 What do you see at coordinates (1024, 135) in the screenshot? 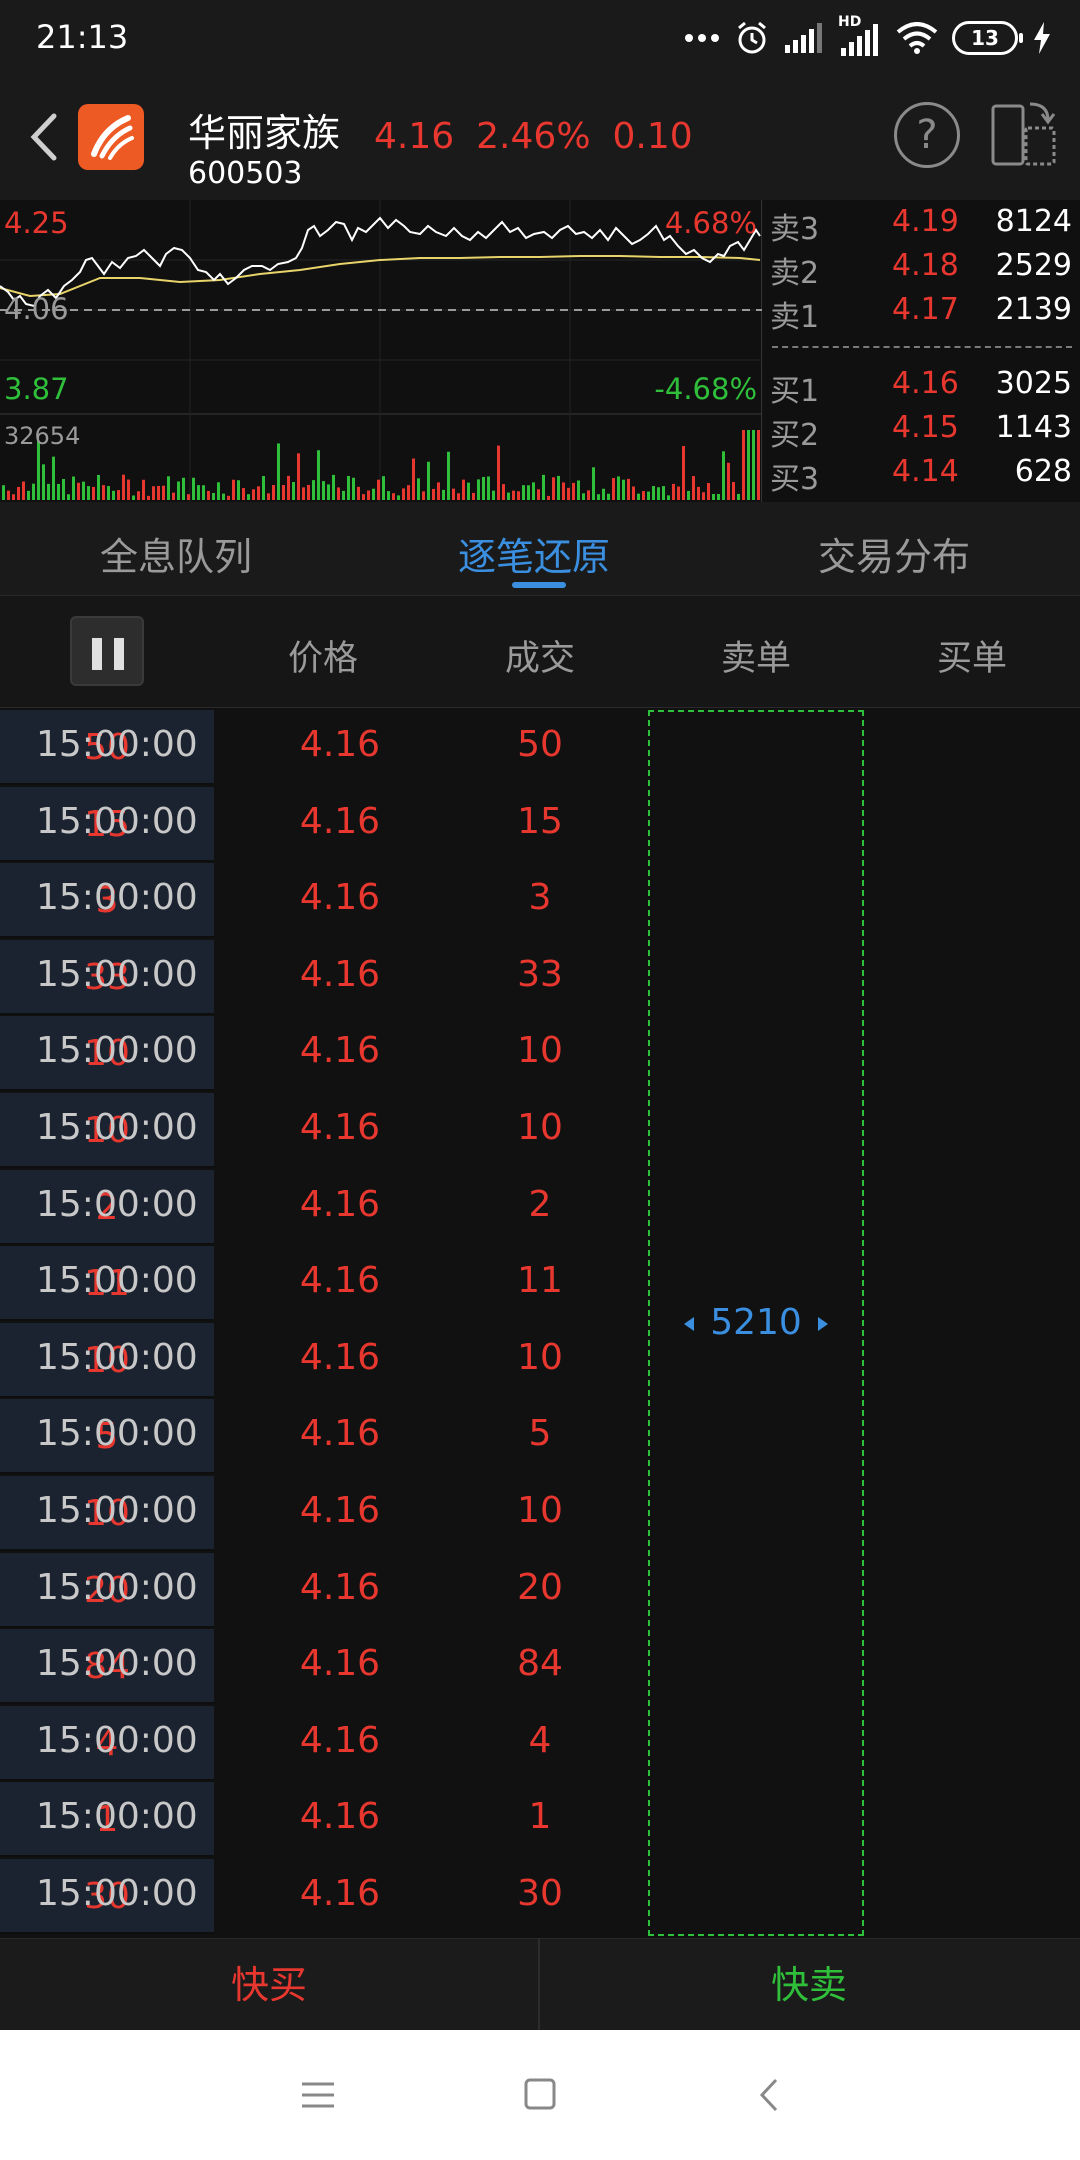
I see `landscape-switch-icon` at bounding box center [1024, 135].